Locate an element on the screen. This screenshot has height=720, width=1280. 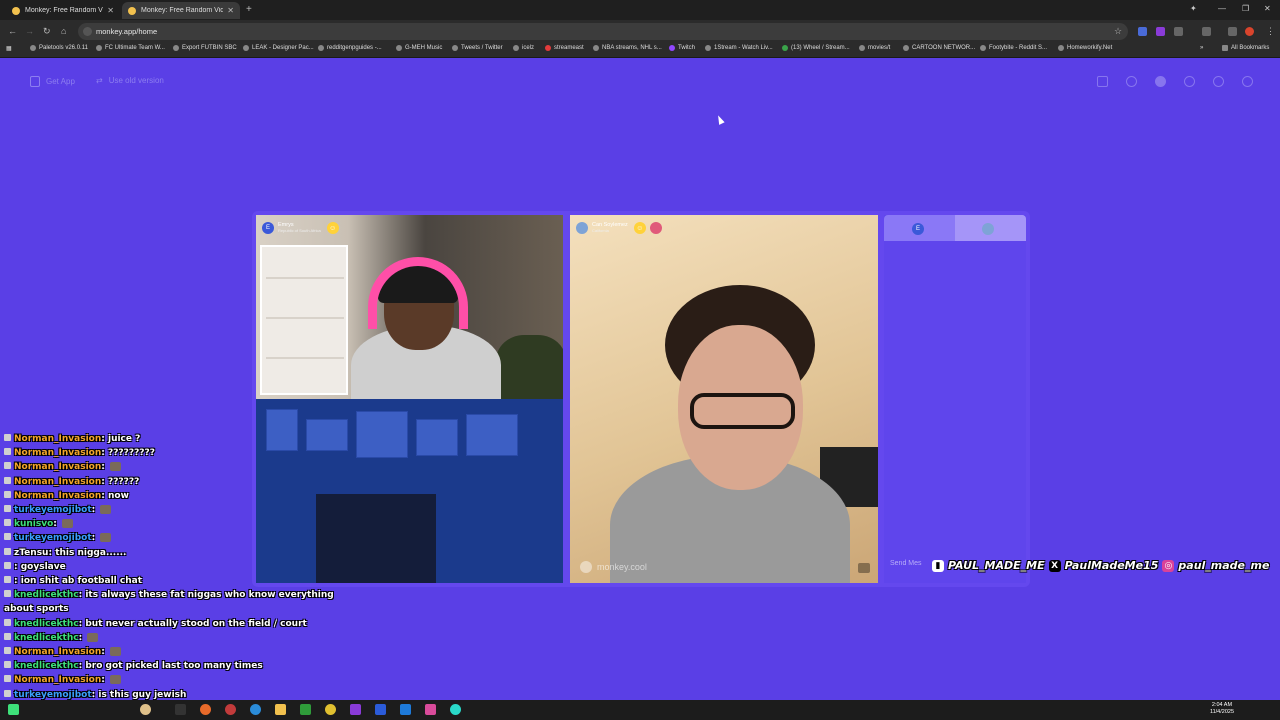
obs-icon is located at coordinates (355, 709).